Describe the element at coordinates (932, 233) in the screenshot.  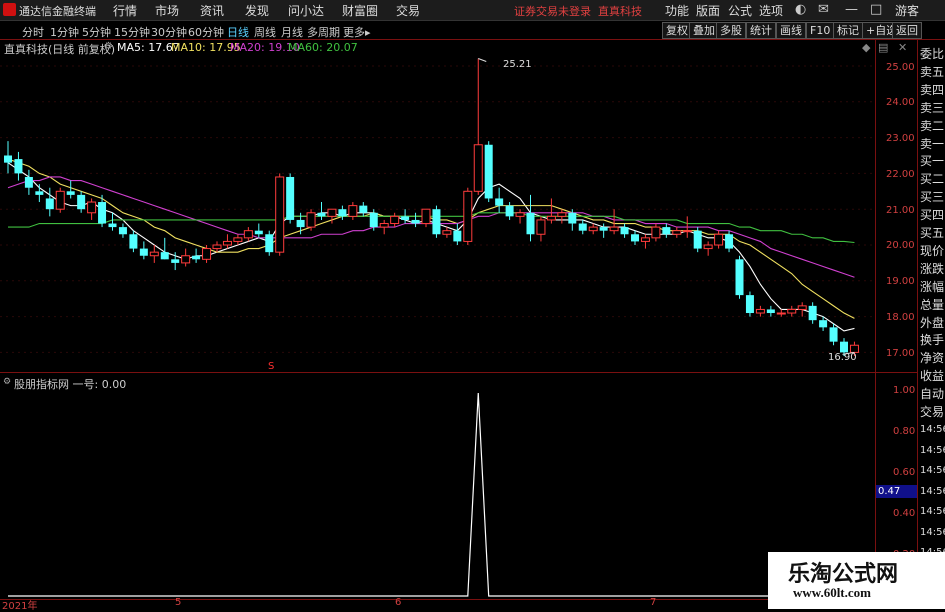
I see `quote-field-label: 买五` at that location.